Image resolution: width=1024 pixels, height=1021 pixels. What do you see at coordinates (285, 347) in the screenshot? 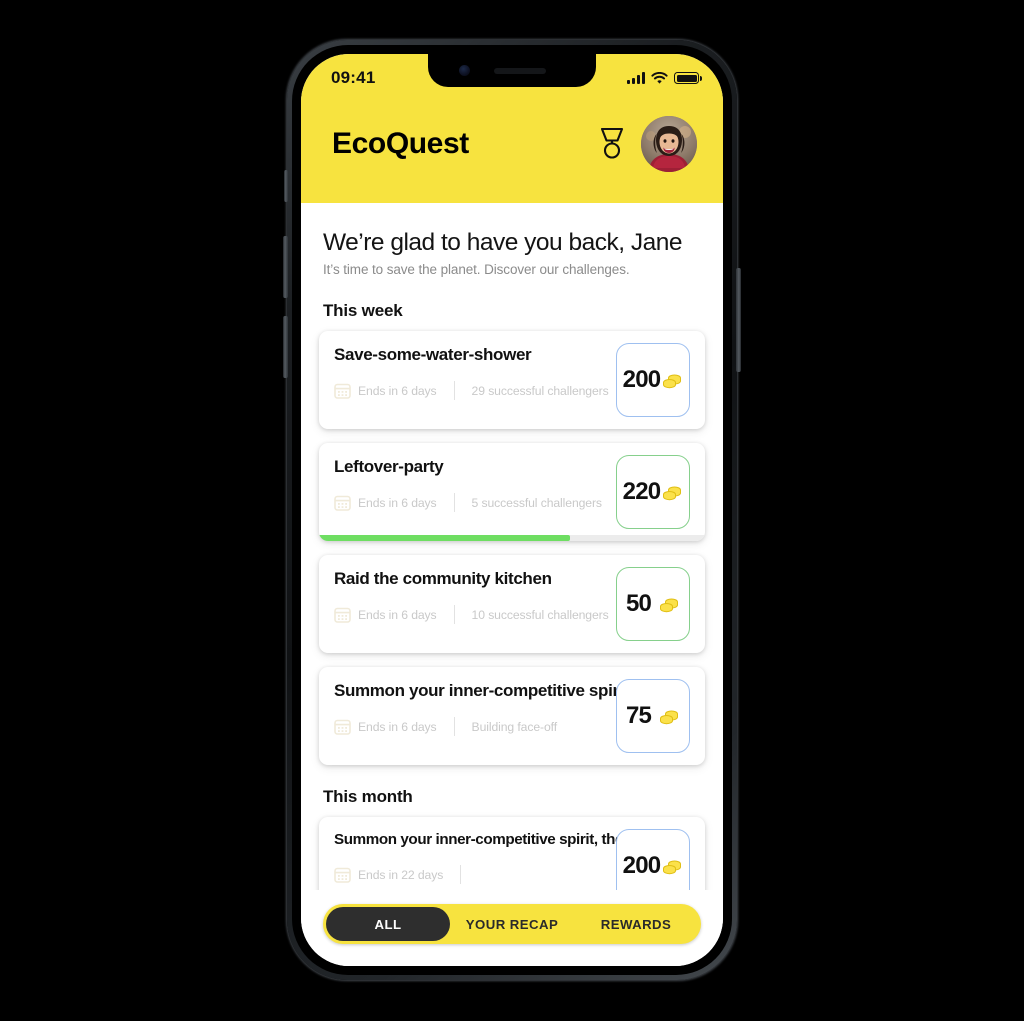
I see `volume-down-button` at bounding box center [285, 347].